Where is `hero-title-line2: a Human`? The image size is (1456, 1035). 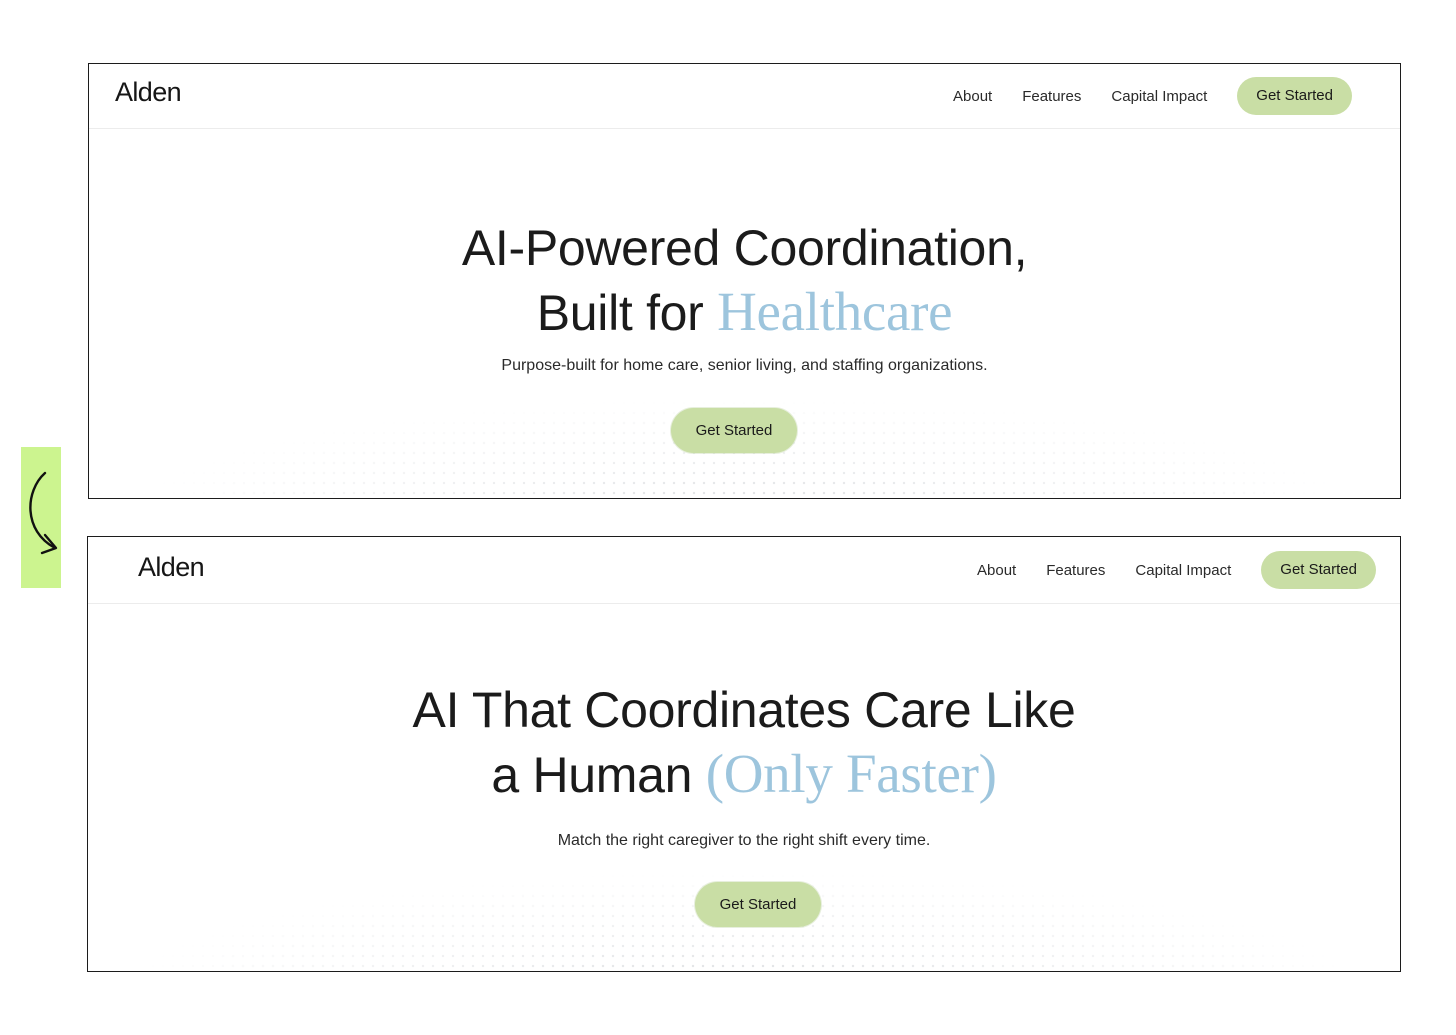 hero-title-line2: a Human is located at coordinates (598, 775).